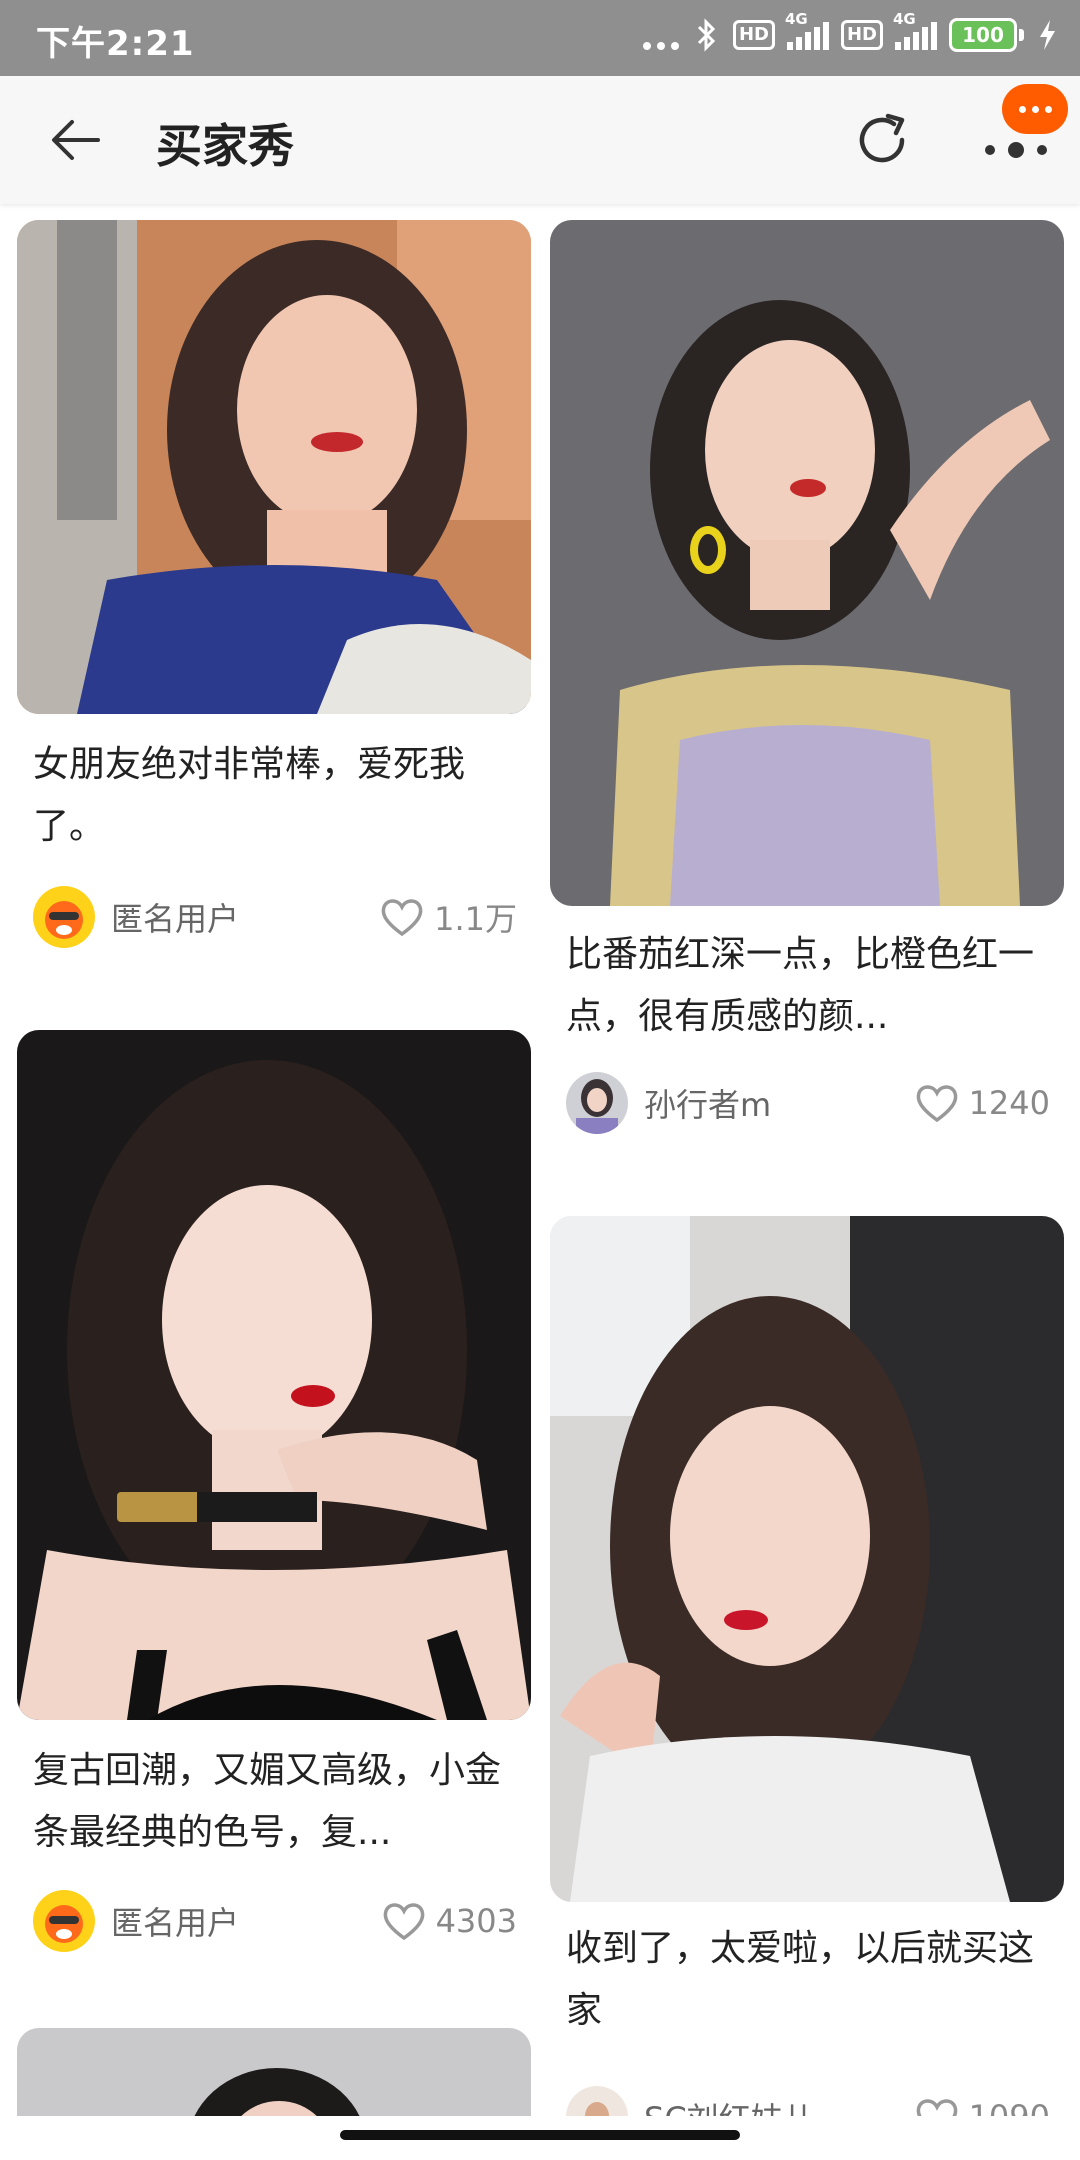 The height and width of the screenshot is (2160, 1080). What do you see at coordinates (882, 140) in the screenshot?
I see `refresh-icon` at bounding box center [882, 140].